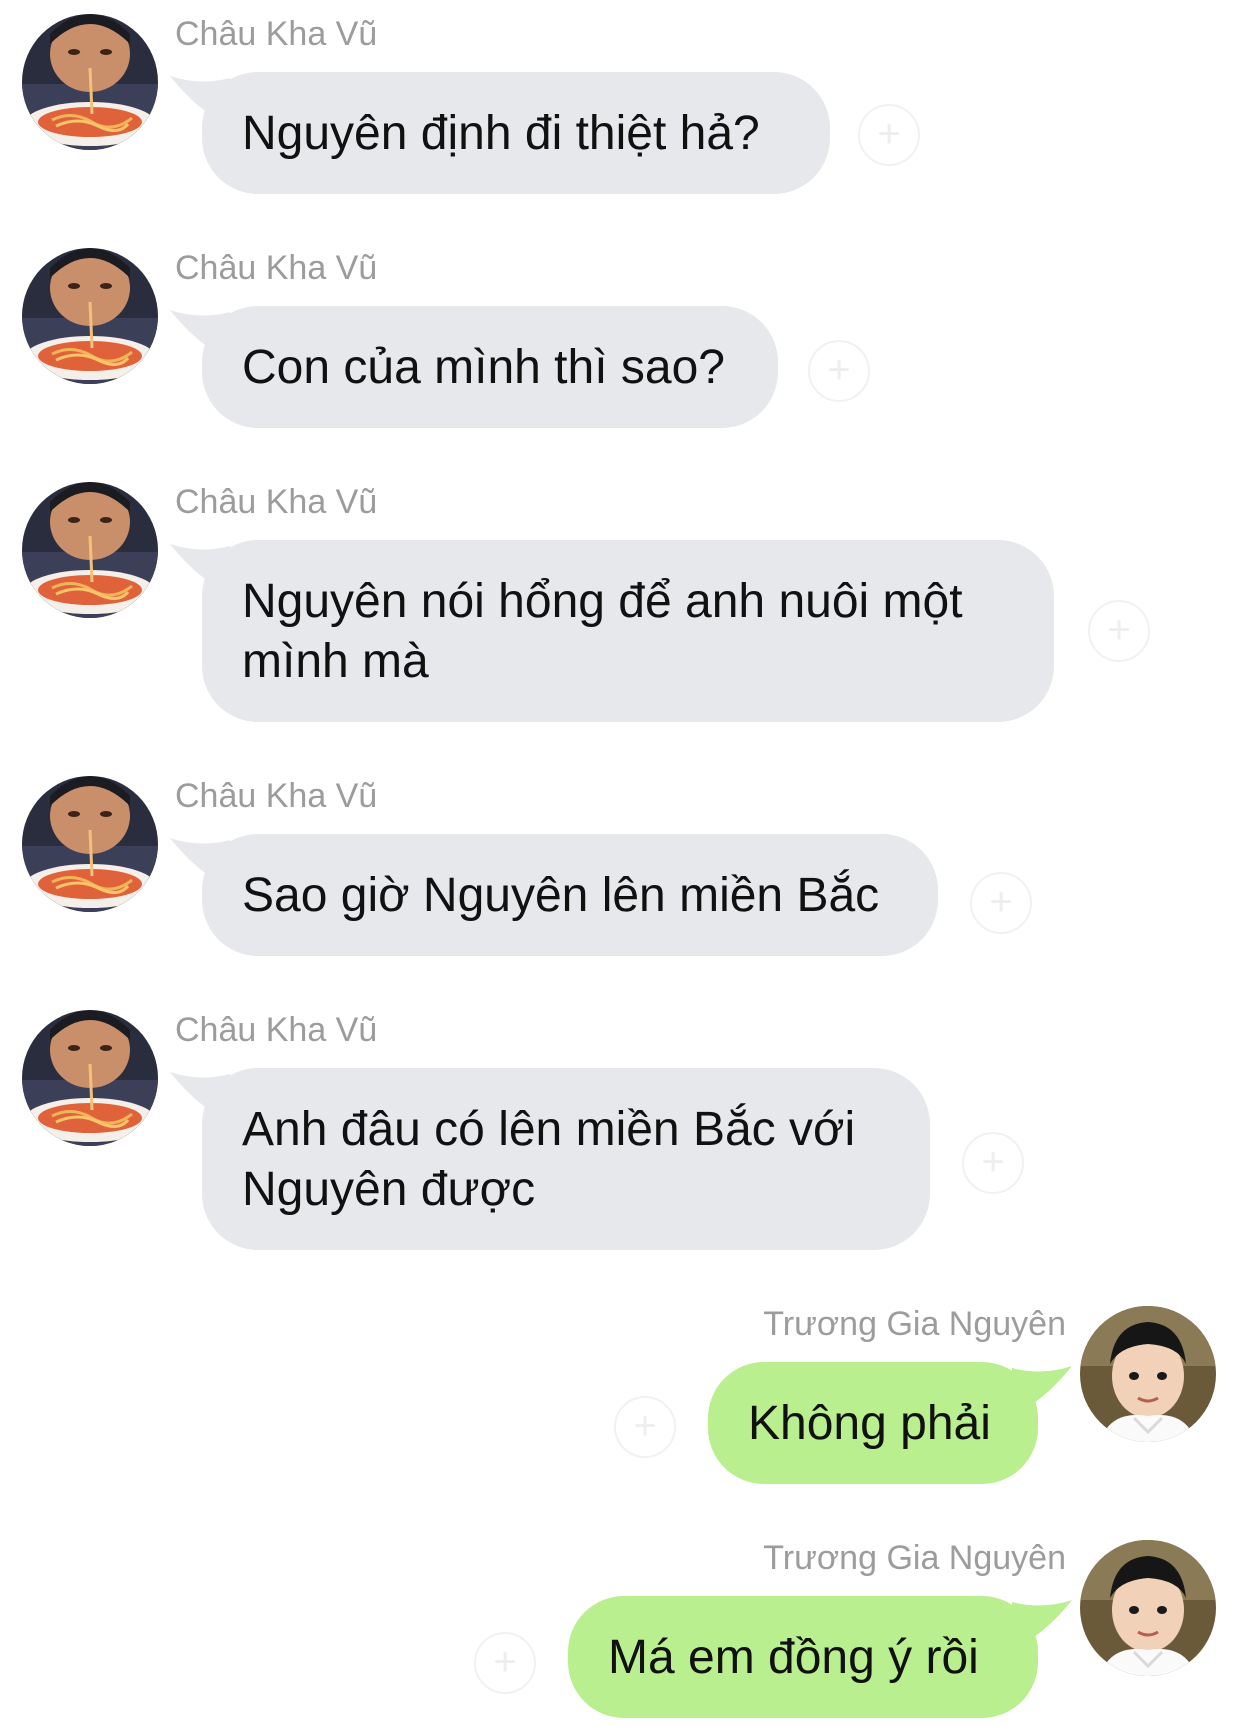  What do you see at coordinates (490, 367) in the screenshot?
I see `message-bubble: Con của mình thì sao?` at bounding box center [490, 367].